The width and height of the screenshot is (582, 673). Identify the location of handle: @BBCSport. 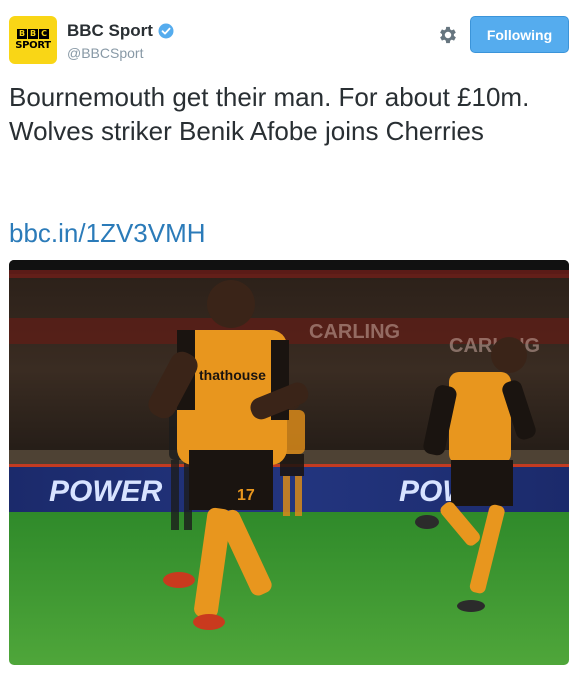
(120, 53).